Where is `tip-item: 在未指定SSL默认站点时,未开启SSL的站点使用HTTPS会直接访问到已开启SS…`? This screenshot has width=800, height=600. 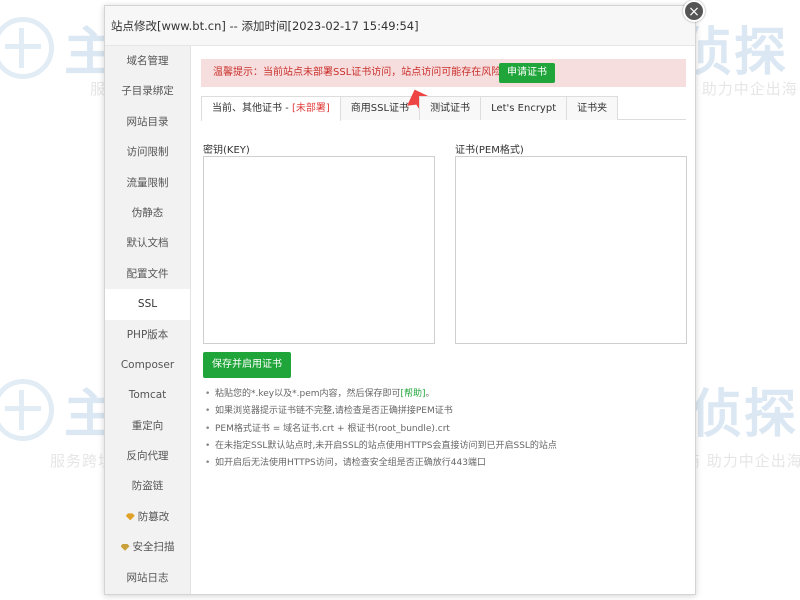 tip-item: 在未指定SSL默认站点时,未开启SSL的站点使用HTTPS会直接访问到已开启SS… is located at coordinates (443, 447).